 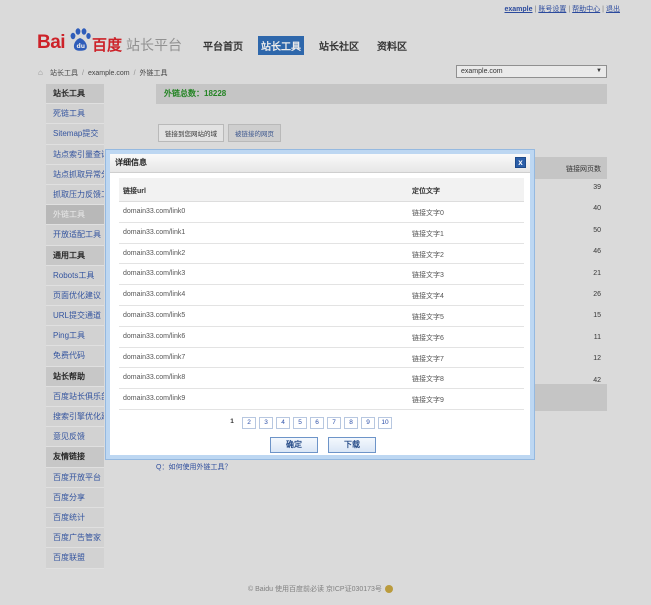 What do you see at coordinates (320, 163) in the screenshot?
I see `dialog-title-bar: 详细信息 x` at bounding box center [320, 163].